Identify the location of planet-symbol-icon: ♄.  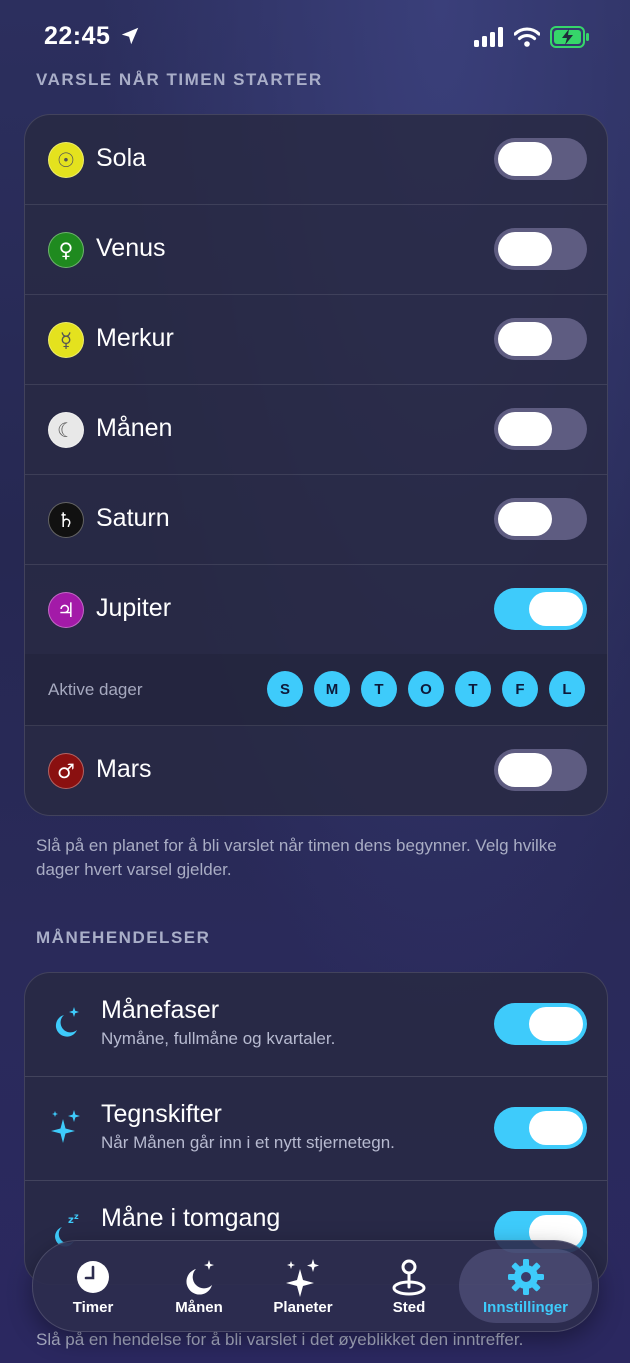
(66, 520).